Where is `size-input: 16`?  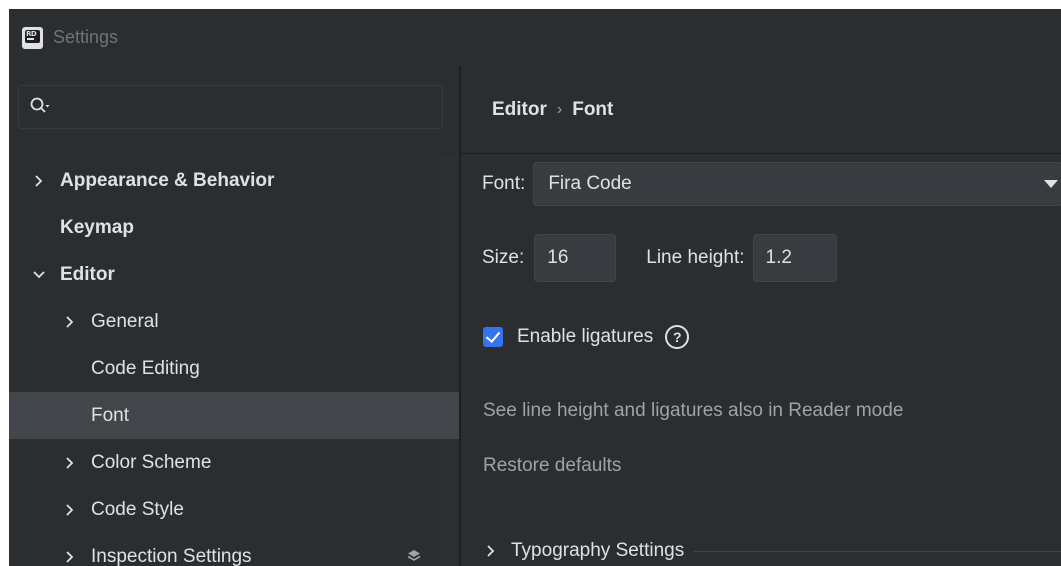 size-input: 16 is located at coordinates (575, 258).